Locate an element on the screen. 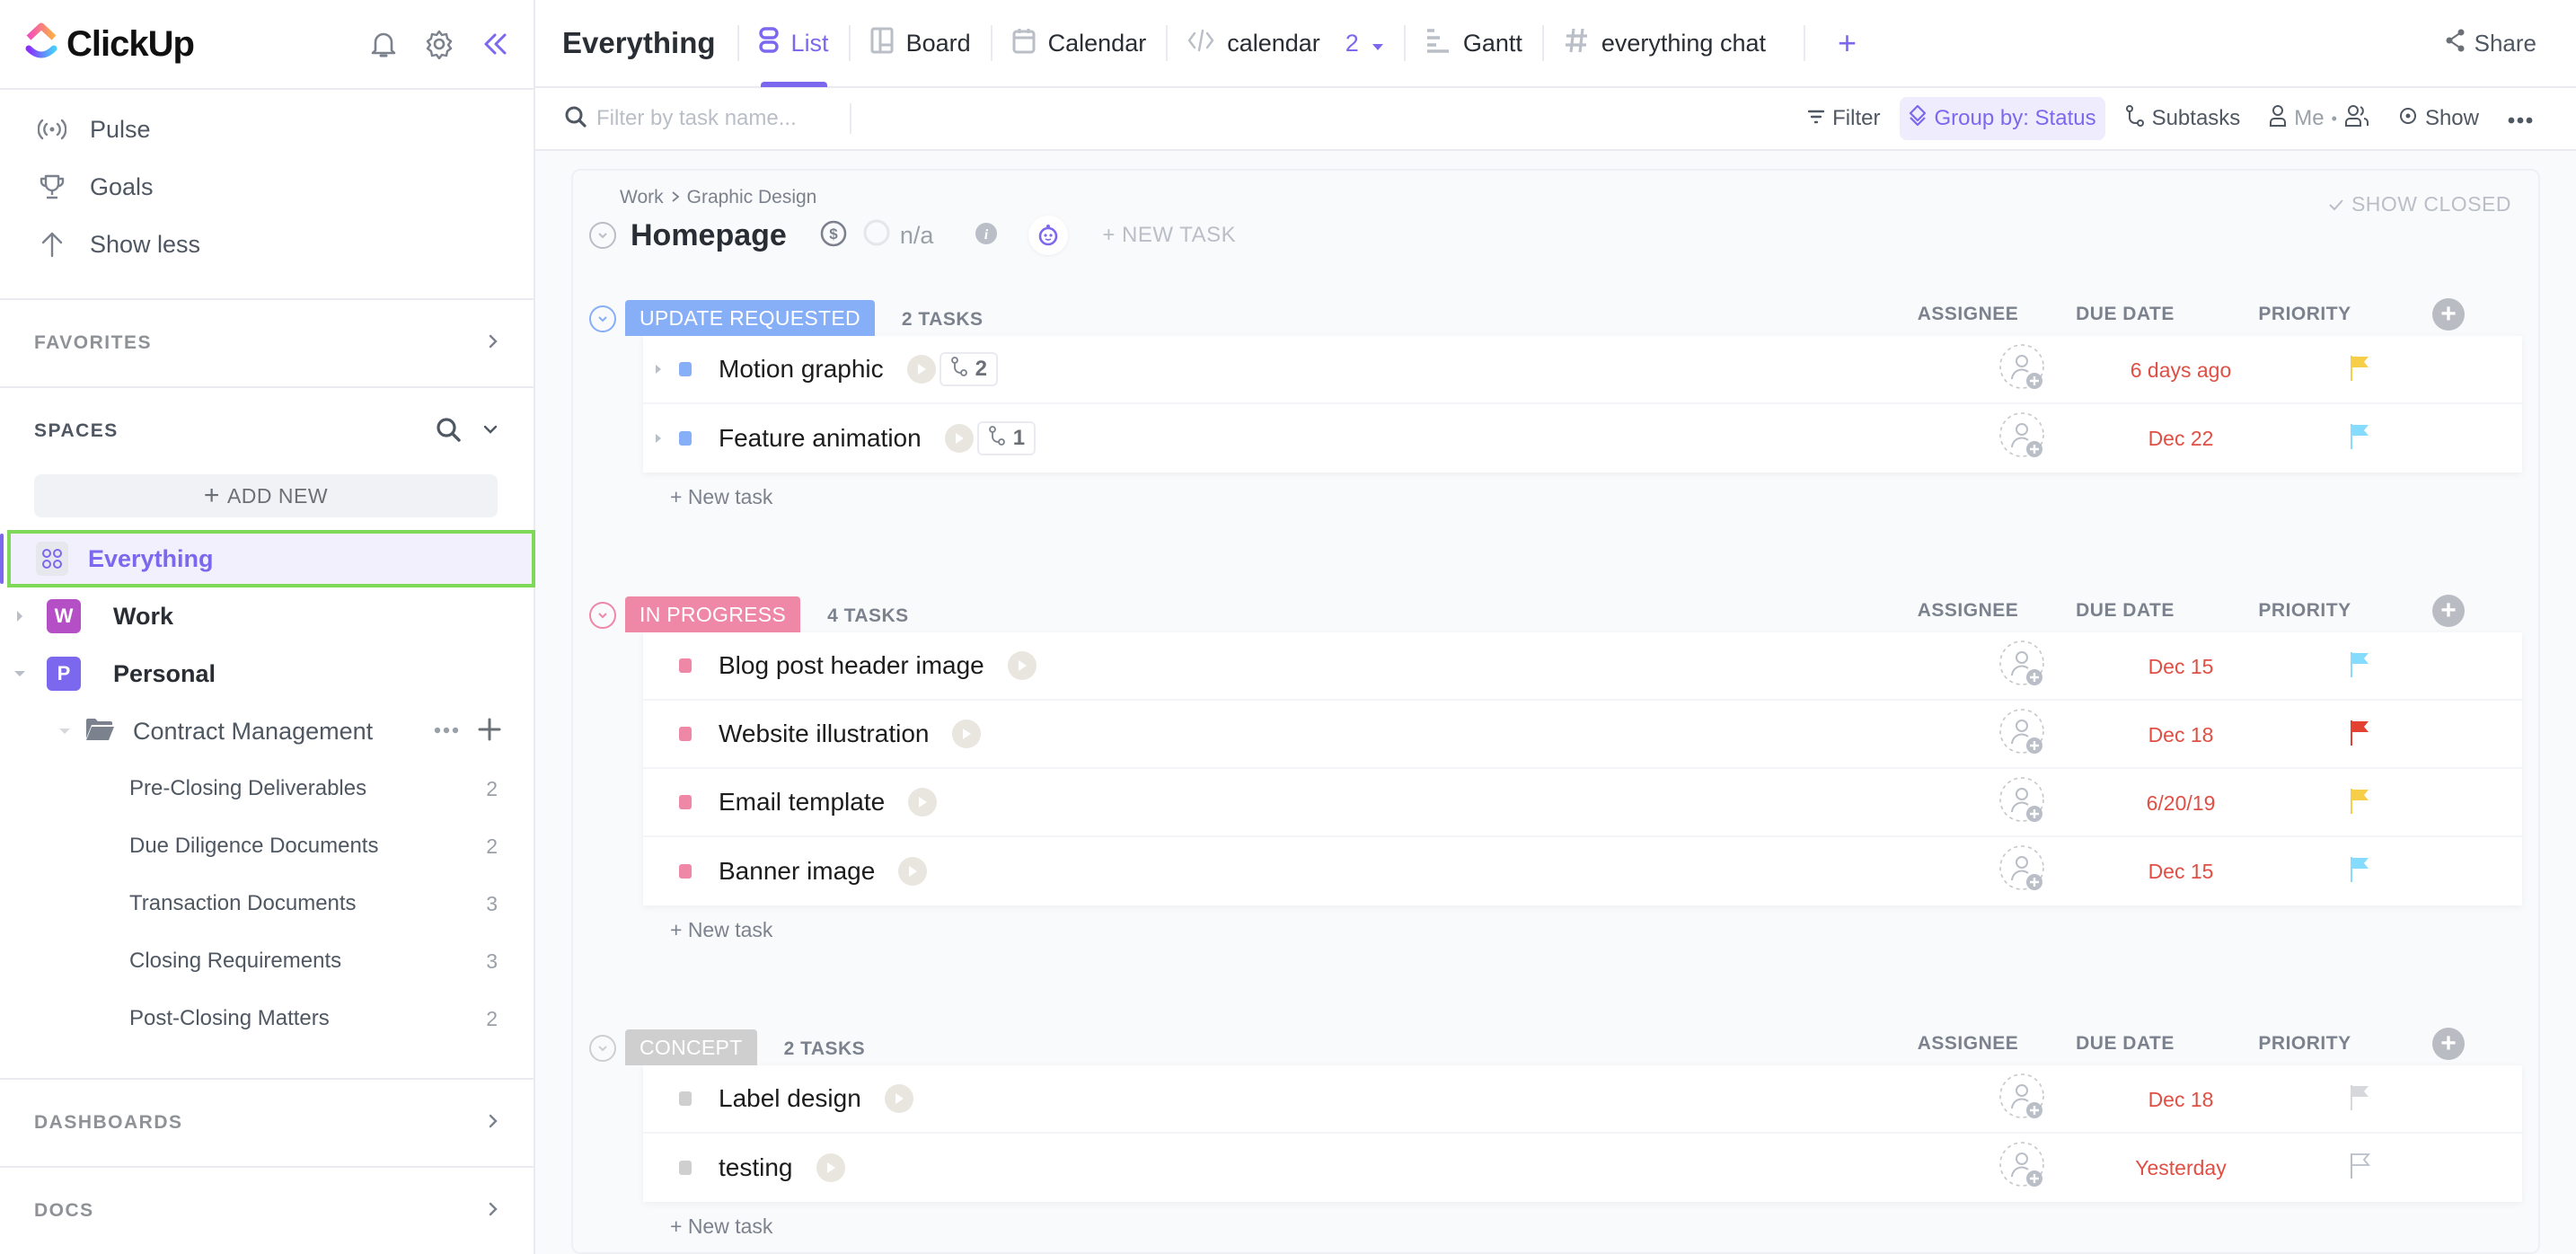  breadcrumb-item: Work is located at coordinates (642, 198).